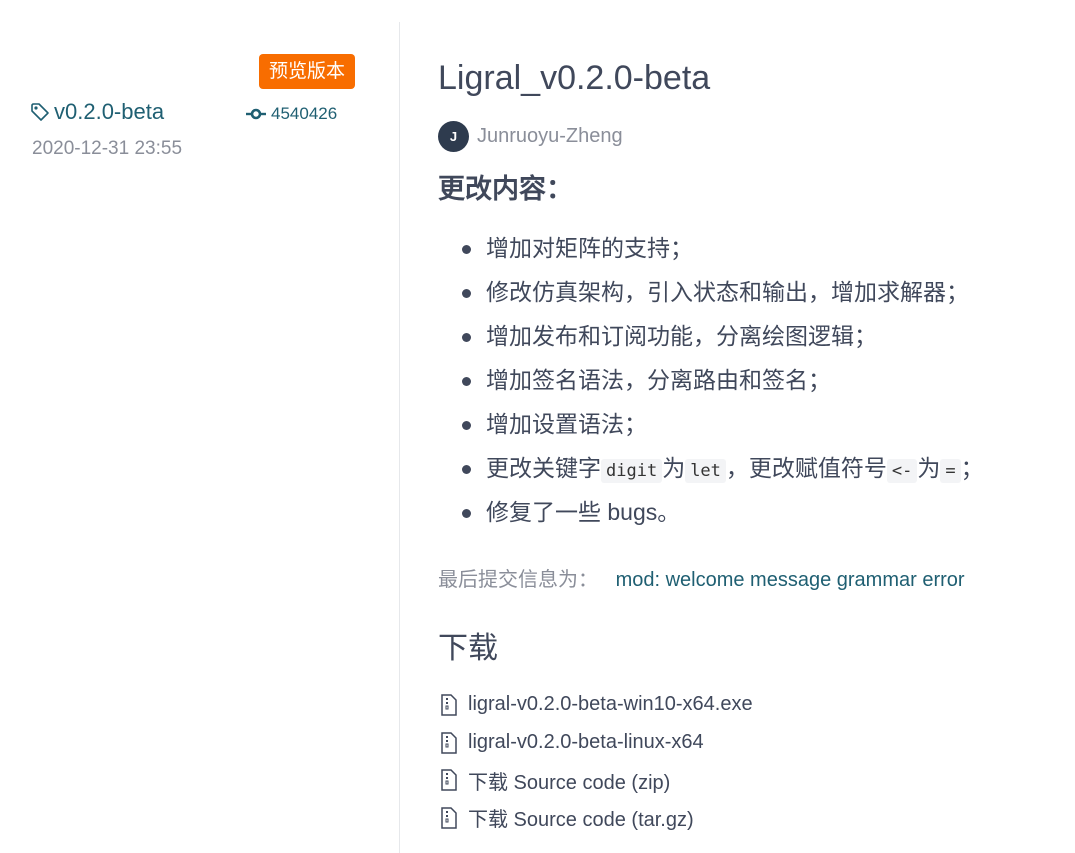 This screenshot has height=853, width=1075. Describe the element at coordinates (399, 437) in the screenshot. I see `divider` at that location.